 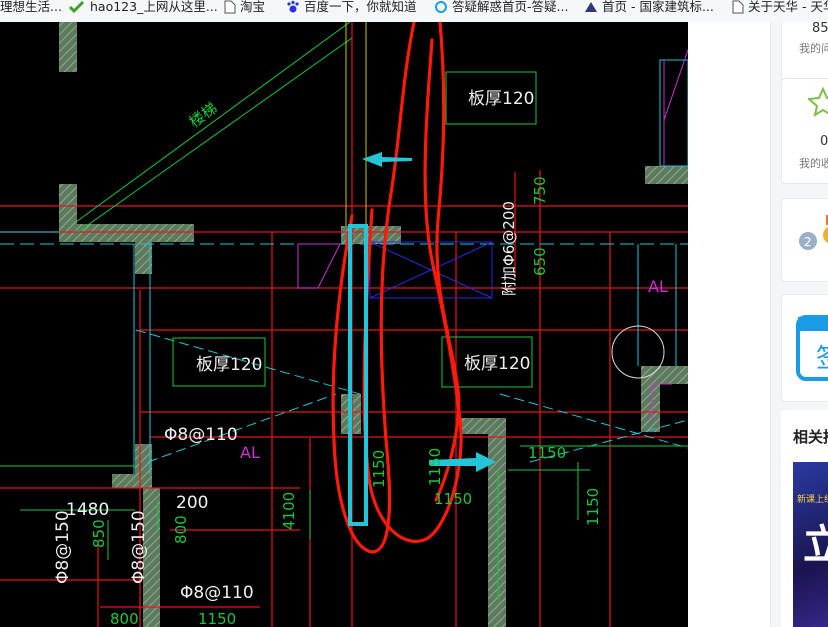 I want to click on star-icon, so click(x=817, y=103).